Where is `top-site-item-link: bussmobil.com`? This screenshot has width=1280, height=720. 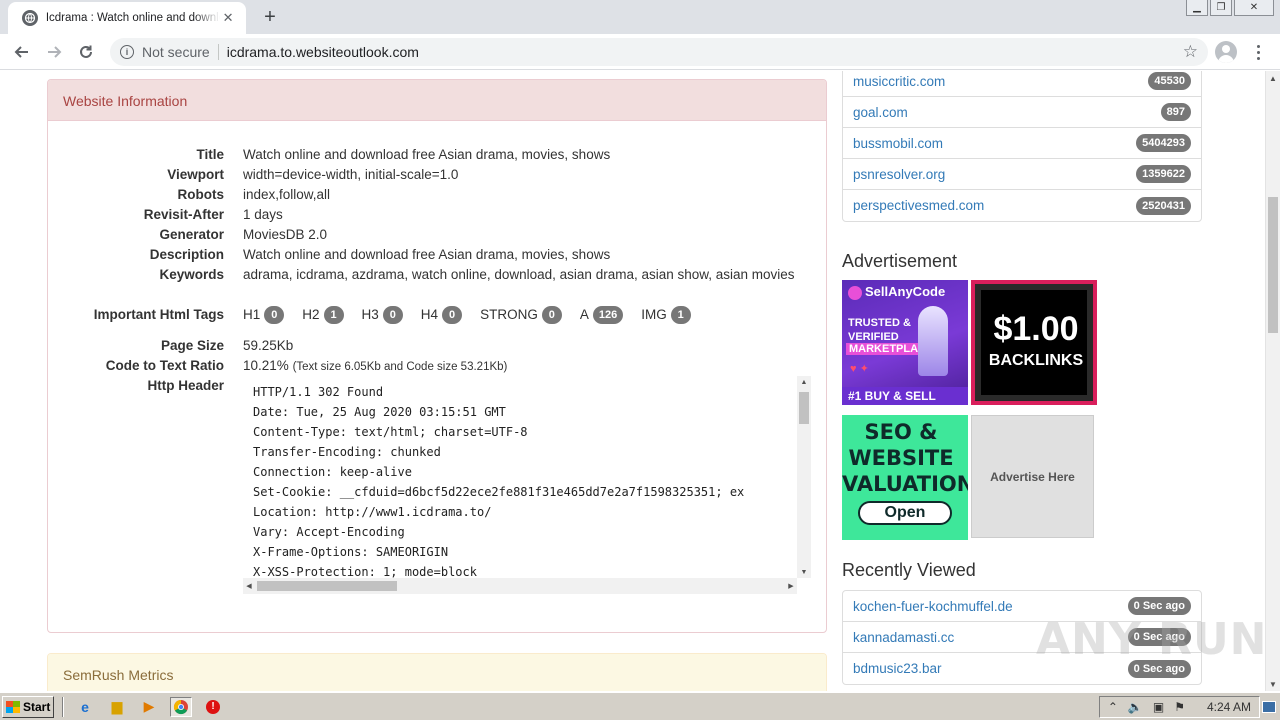 top-site-item-link: bussmobil.com is located at coordinates (898, 143).